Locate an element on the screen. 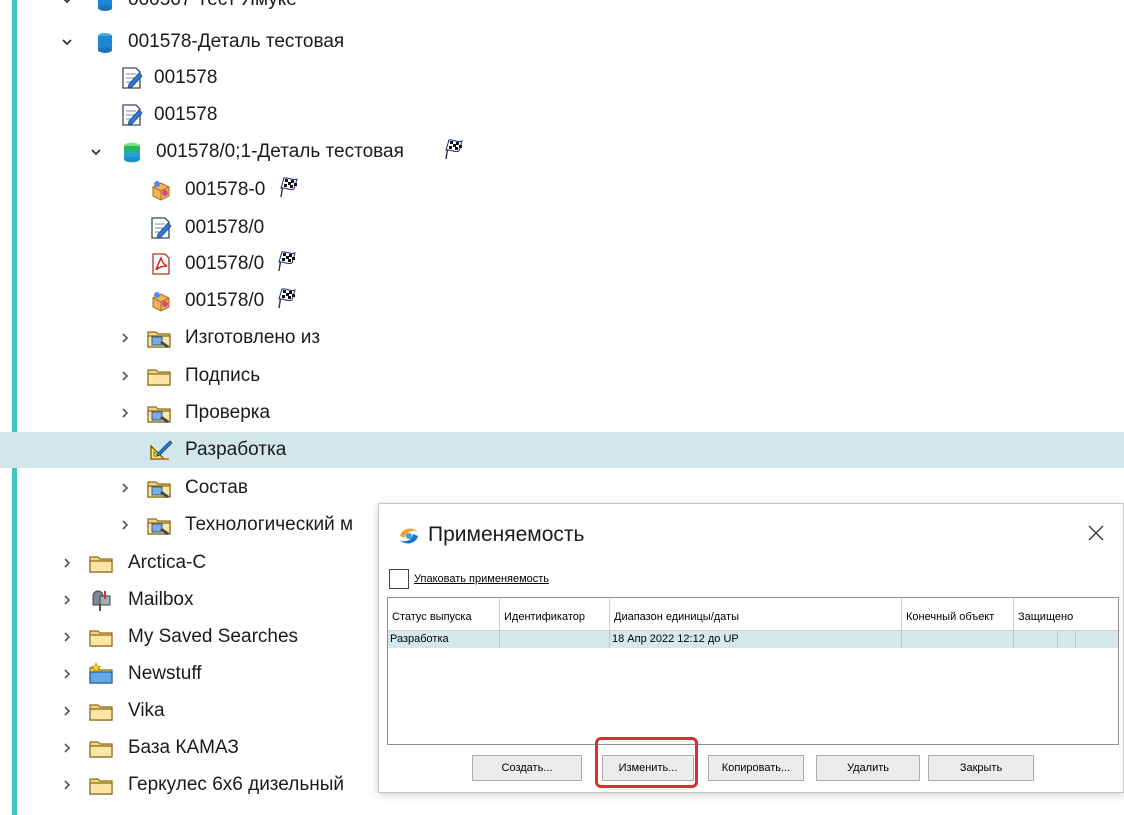 The width and height of the screenshot is (1124, 815). table-row: Разработка 18 Апр 2022 12:12 до UP is located at coordinates (753, 639).